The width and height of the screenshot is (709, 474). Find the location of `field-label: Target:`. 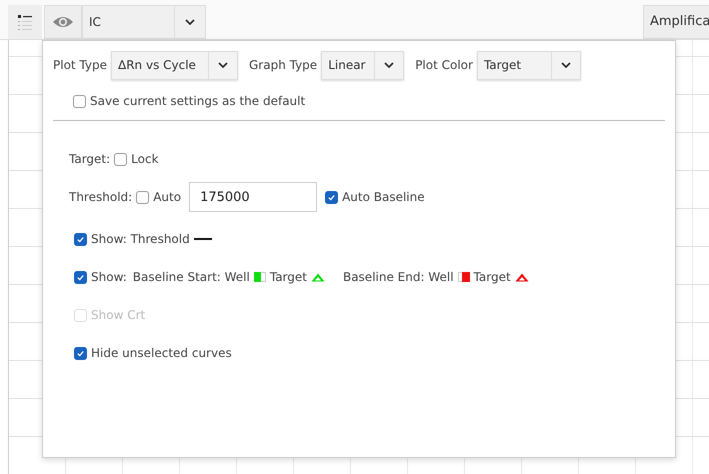

field-label: Target: is located at coordinates (89, 159).